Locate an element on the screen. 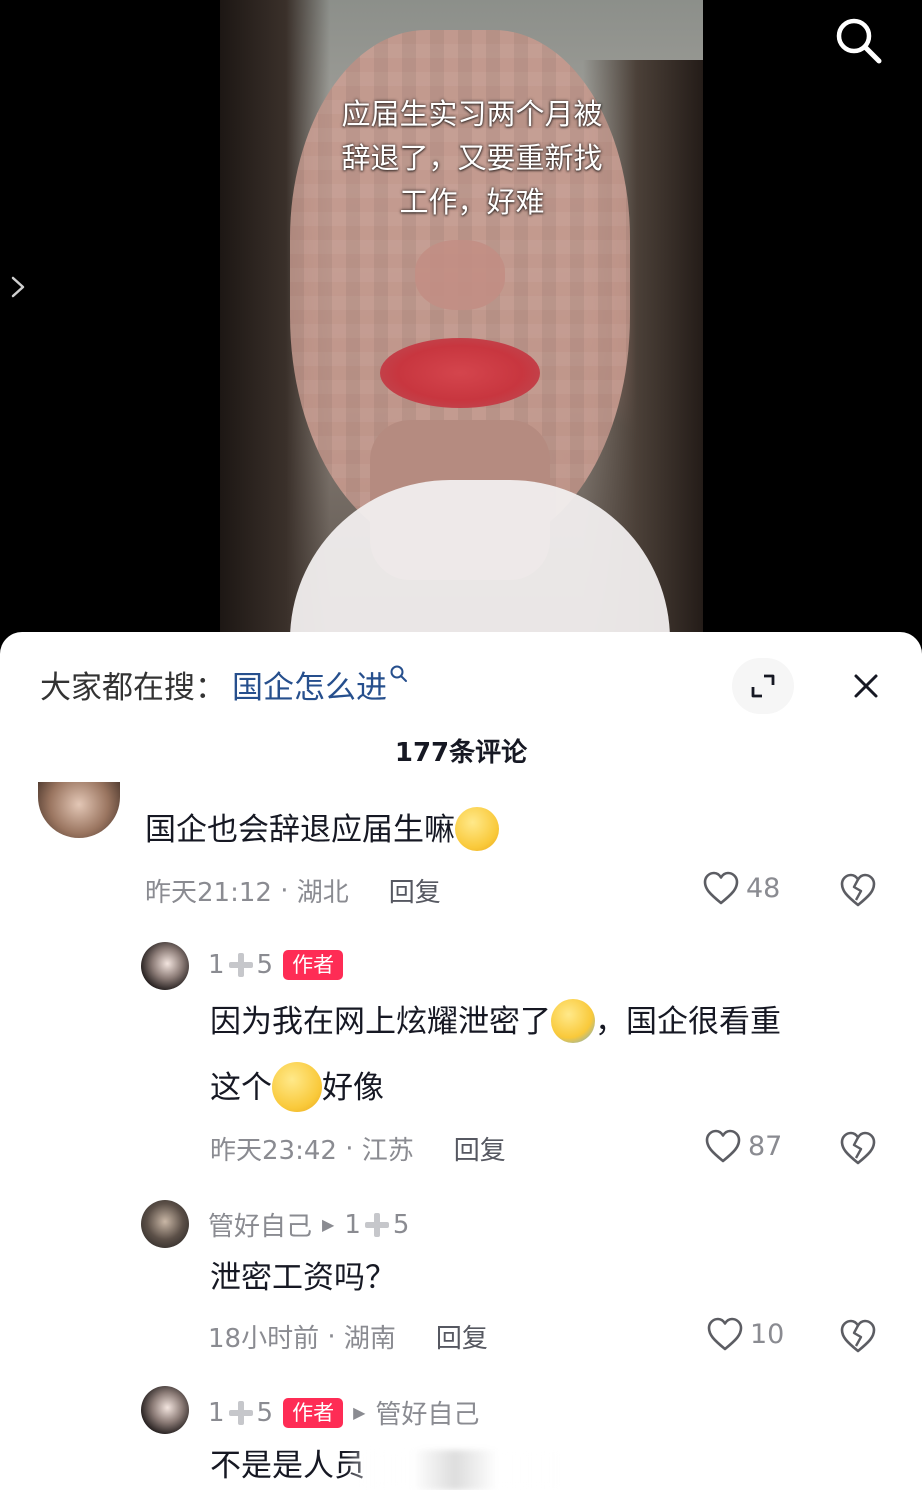 This screenshot has height=1490, width=922. comment-count: 177条评论 is located at coordinates (461, 753).